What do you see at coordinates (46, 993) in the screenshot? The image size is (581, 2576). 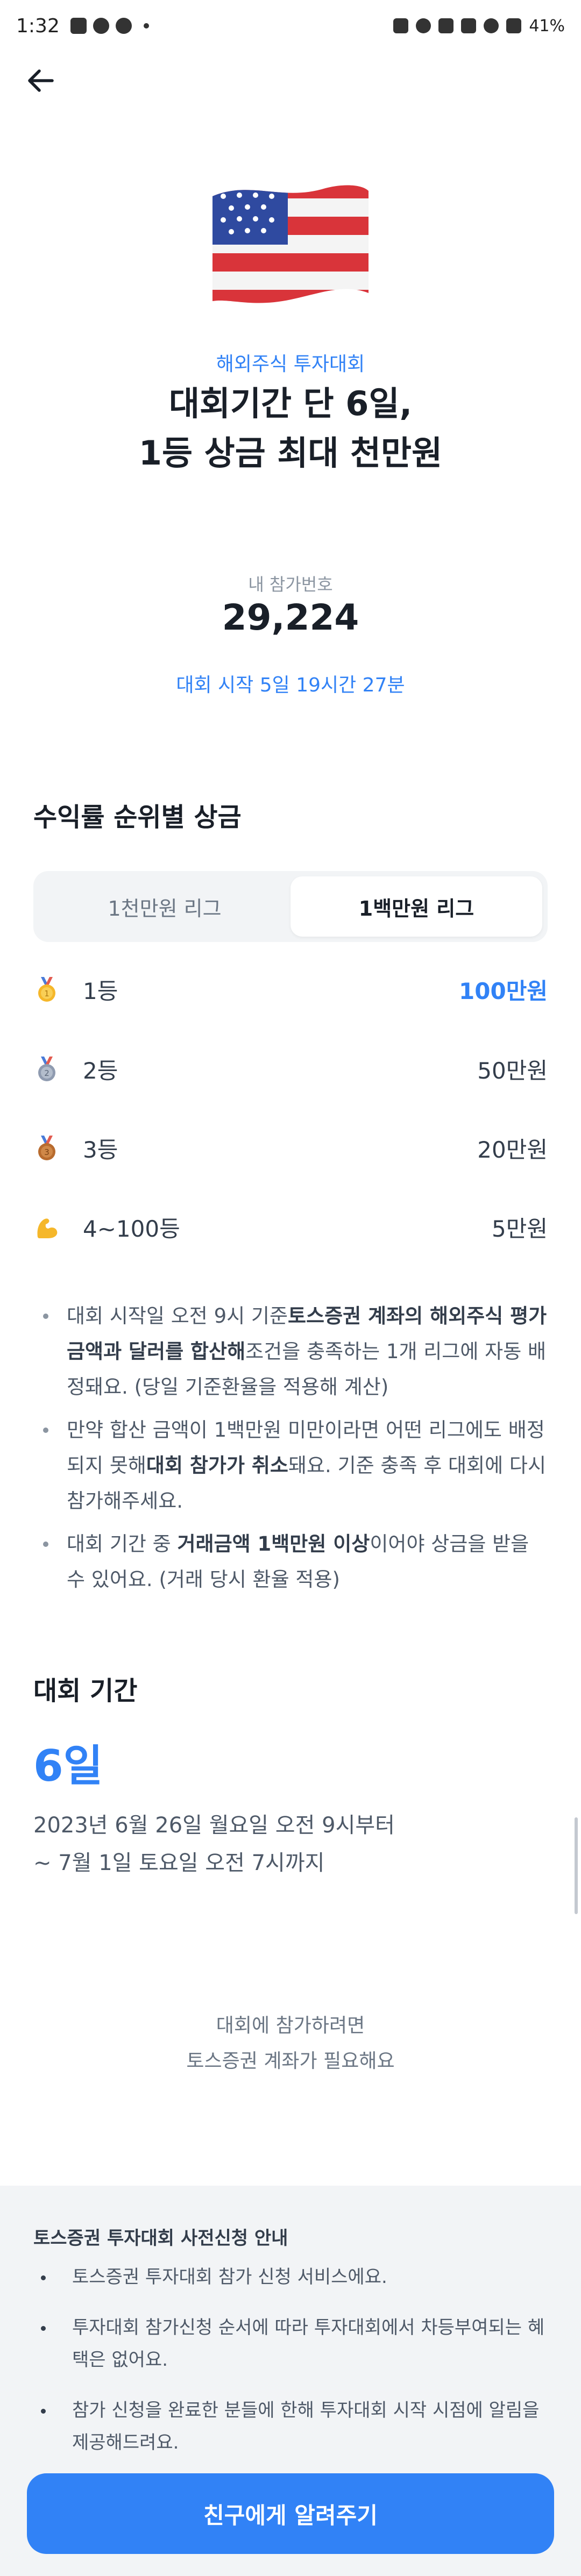 I see `svg-text: 1` at bounding box center [46, 993].